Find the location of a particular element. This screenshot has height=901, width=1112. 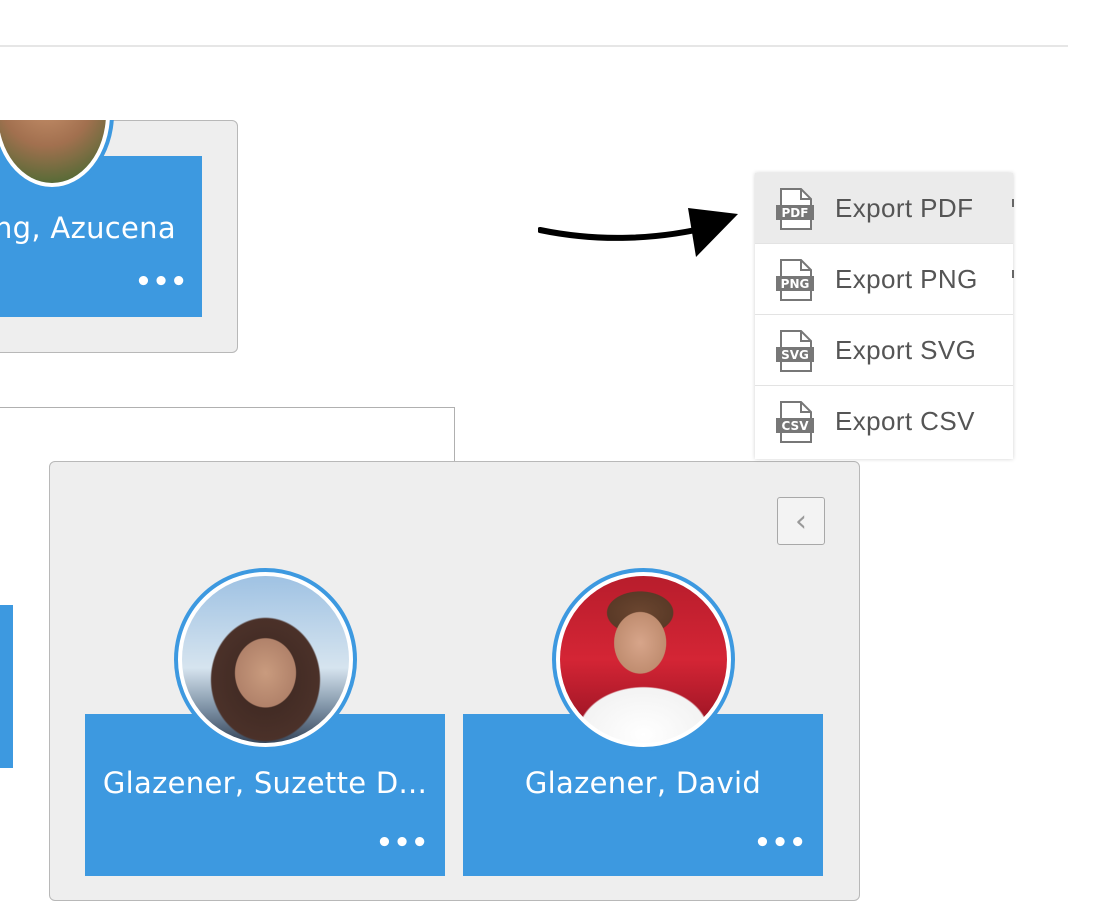

menu-item-label: Export CSV is located at coordinates (905, 421).